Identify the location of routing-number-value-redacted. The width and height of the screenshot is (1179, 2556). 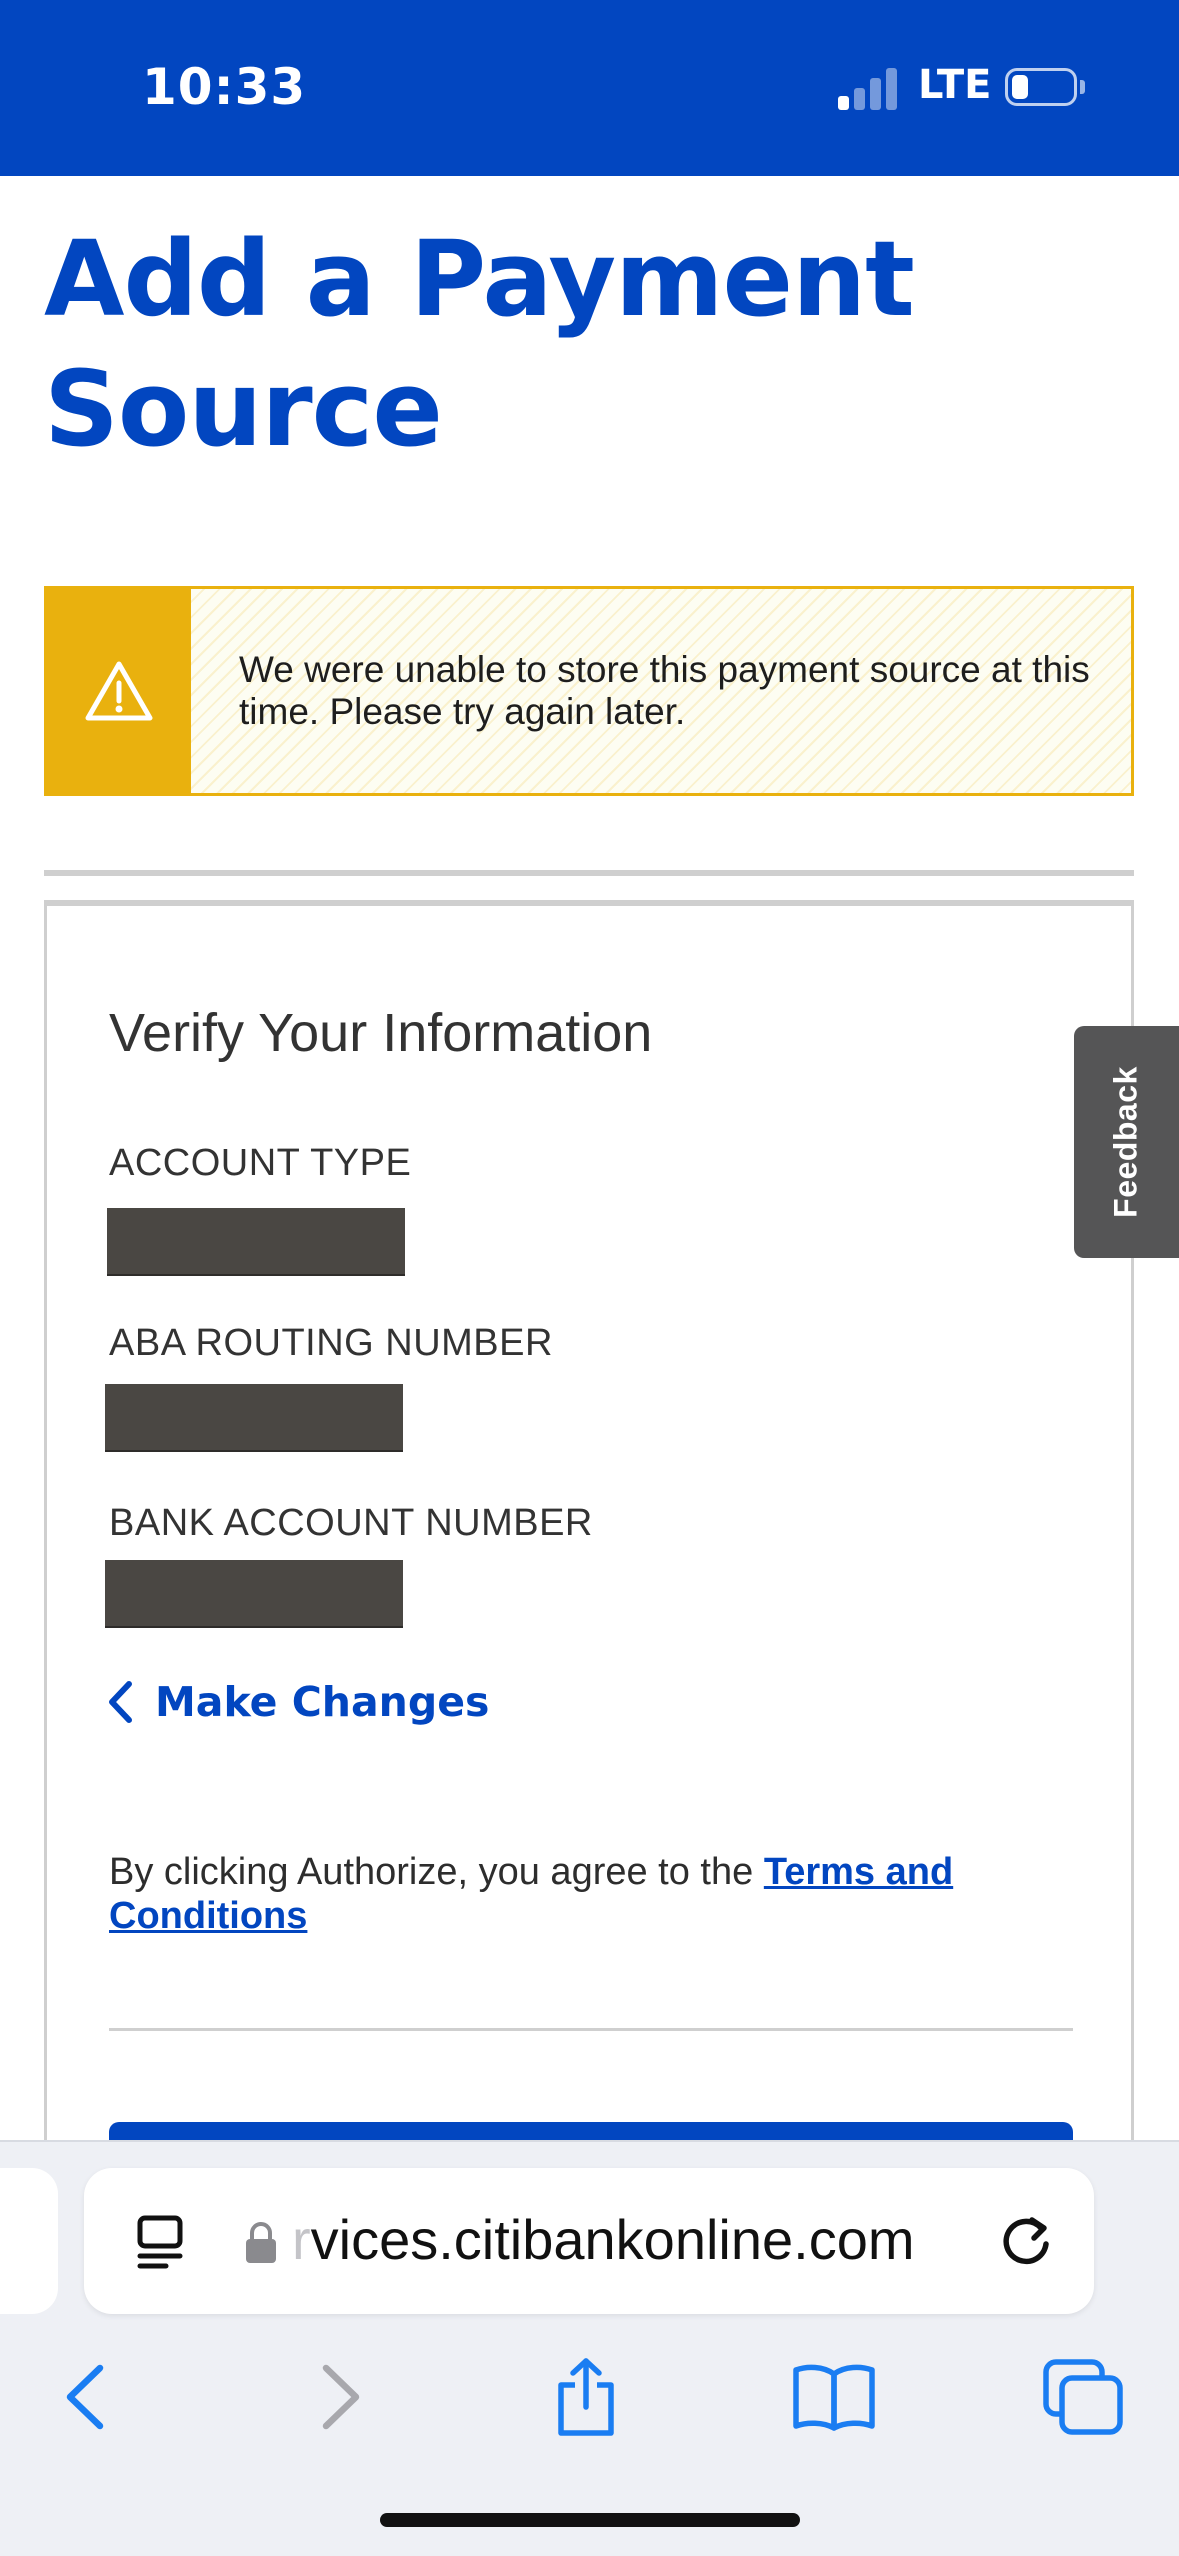
(254, 1418).